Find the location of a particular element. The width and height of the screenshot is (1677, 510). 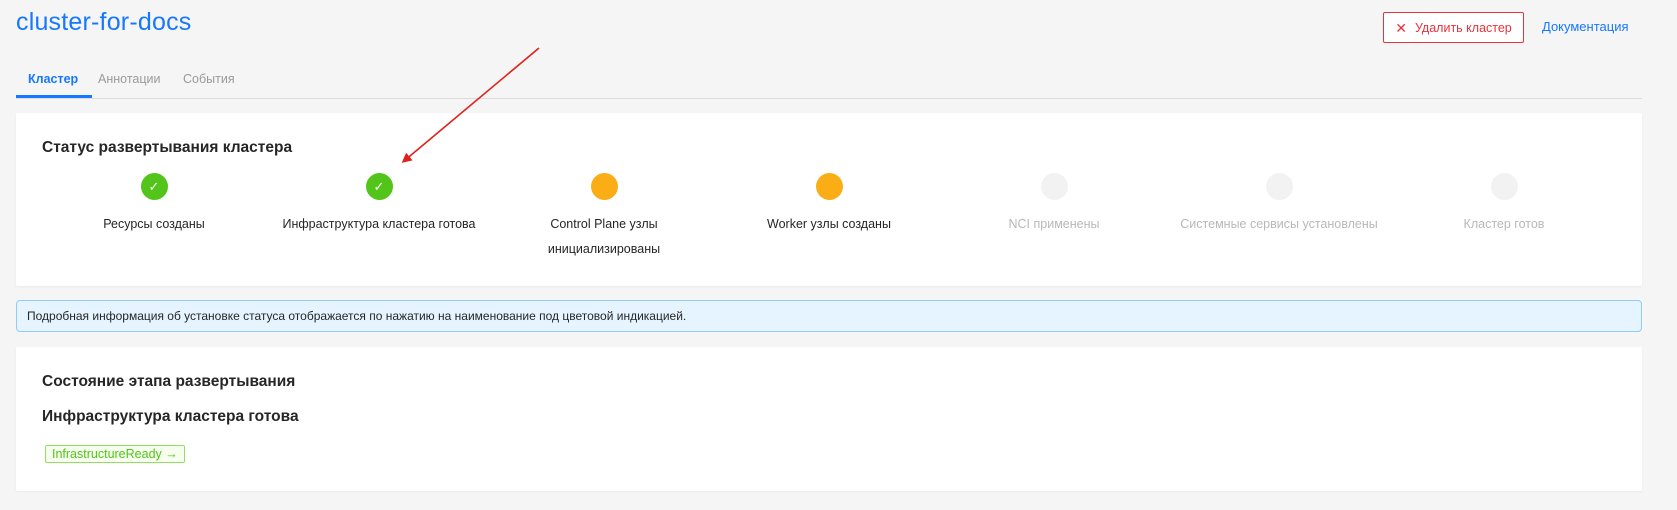

step-system-services-installed: Системные сервисы установлены is located at coordinates (1279, 205).